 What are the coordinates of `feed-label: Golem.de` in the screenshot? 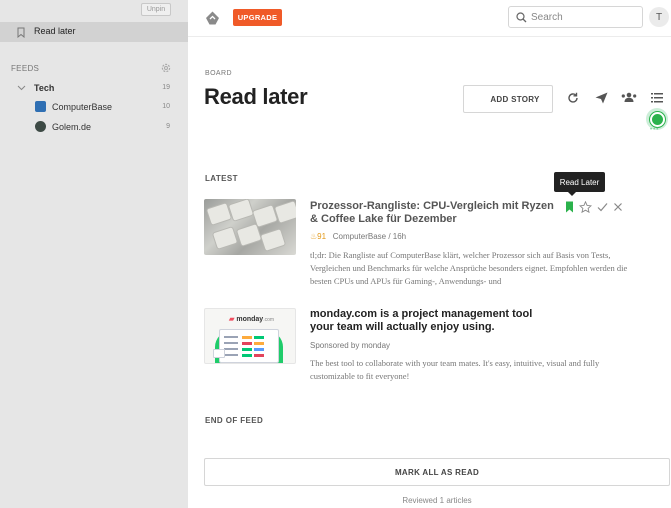 It's located at (72, 127).